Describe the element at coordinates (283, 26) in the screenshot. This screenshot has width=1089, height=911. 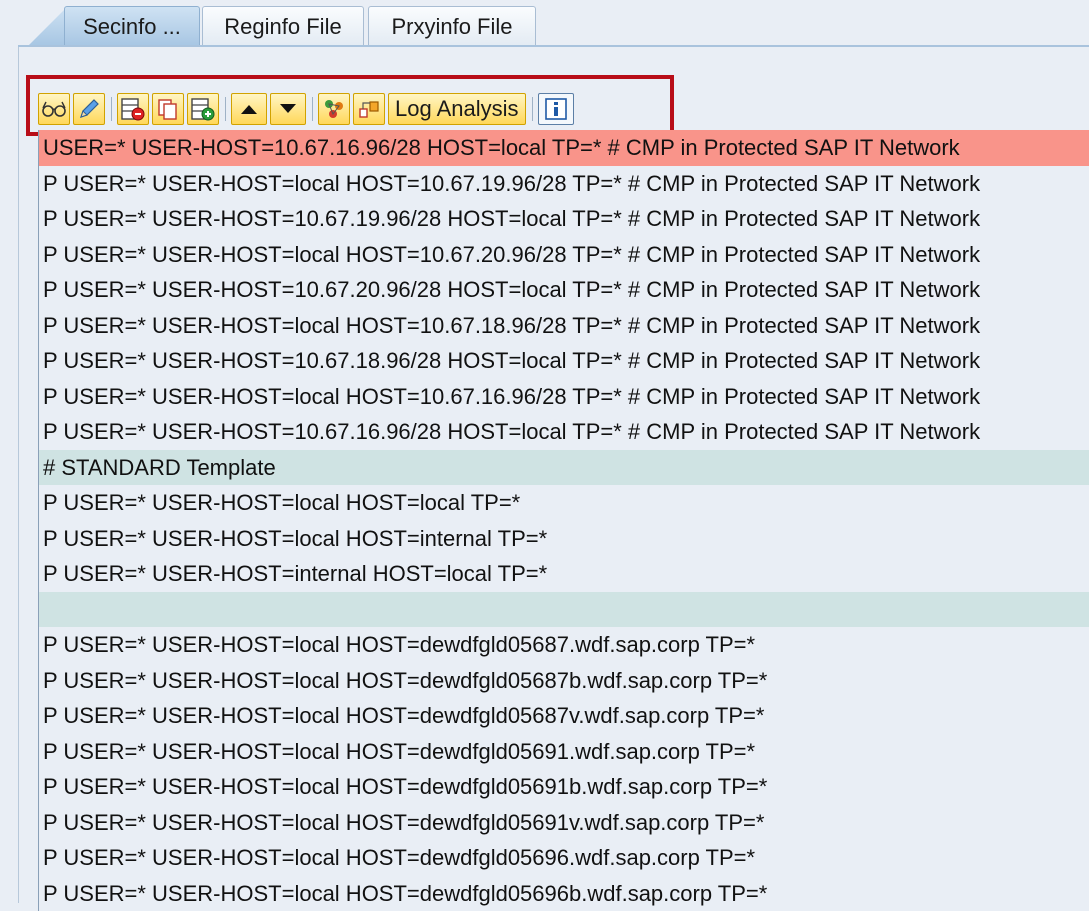
I see `tab-reginfo: Reginfo File` at that location.